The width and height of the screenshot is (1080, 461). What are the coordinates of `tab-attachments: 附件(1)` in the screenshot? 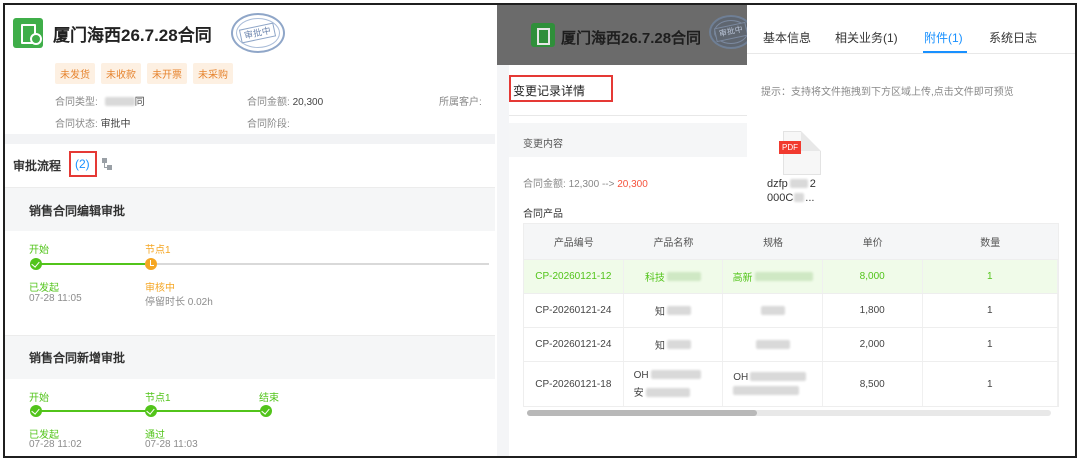 It's located at (943, 37).